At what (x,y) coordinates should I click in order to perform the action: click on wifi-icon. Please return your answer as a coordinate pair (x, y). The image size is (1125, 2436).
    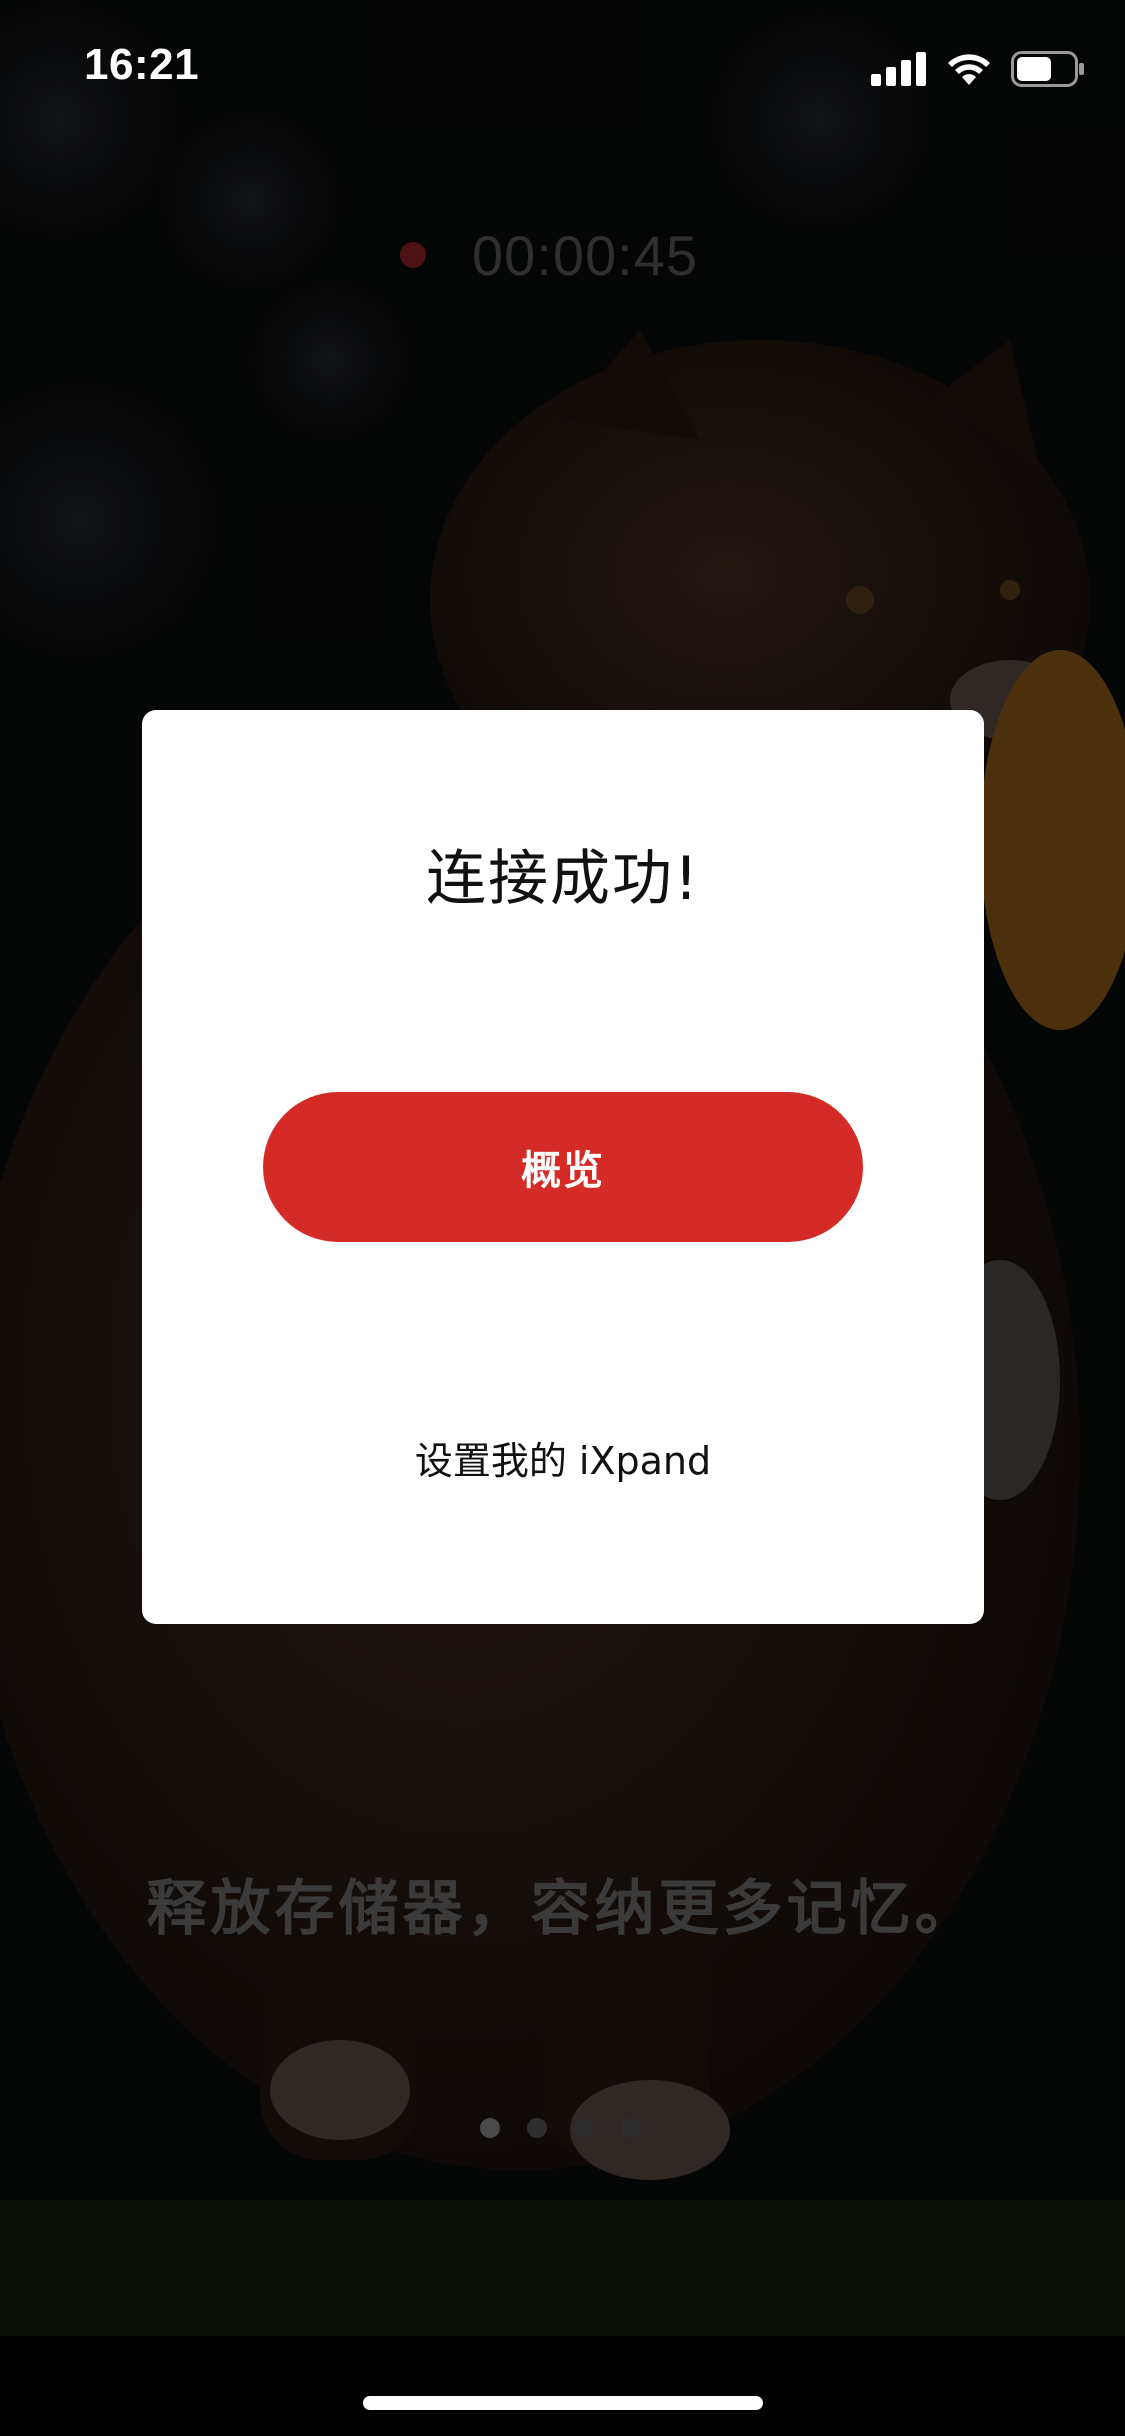
    Looking at the image, I should click on (969, 69).